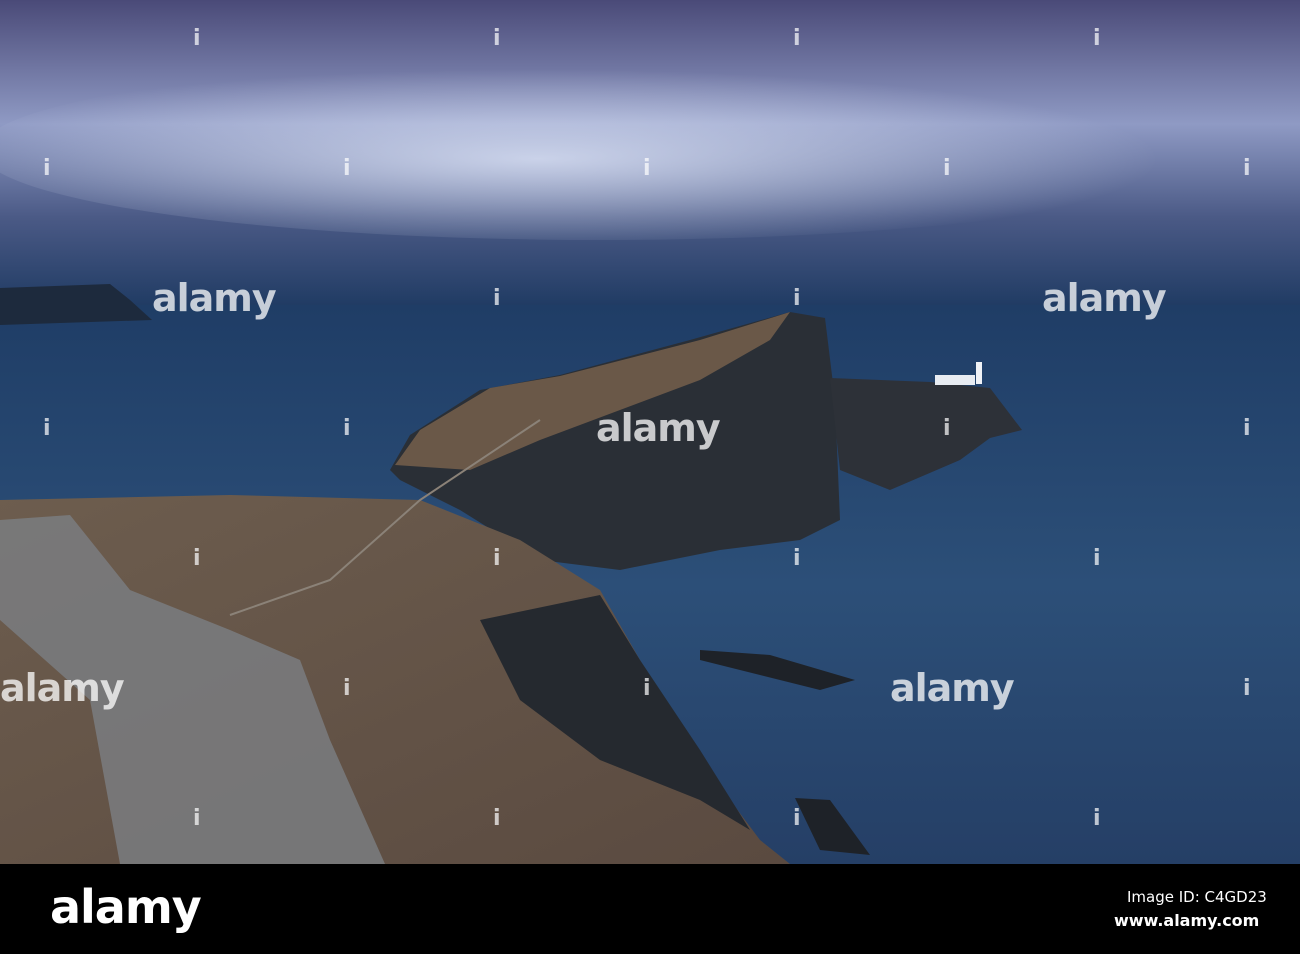 The height and width of the screenshot is (954, 1300). Describe the element at coordinates (1197, 897) in the screenshot. I see `image-id: Image ID: C4GD23` at that location.